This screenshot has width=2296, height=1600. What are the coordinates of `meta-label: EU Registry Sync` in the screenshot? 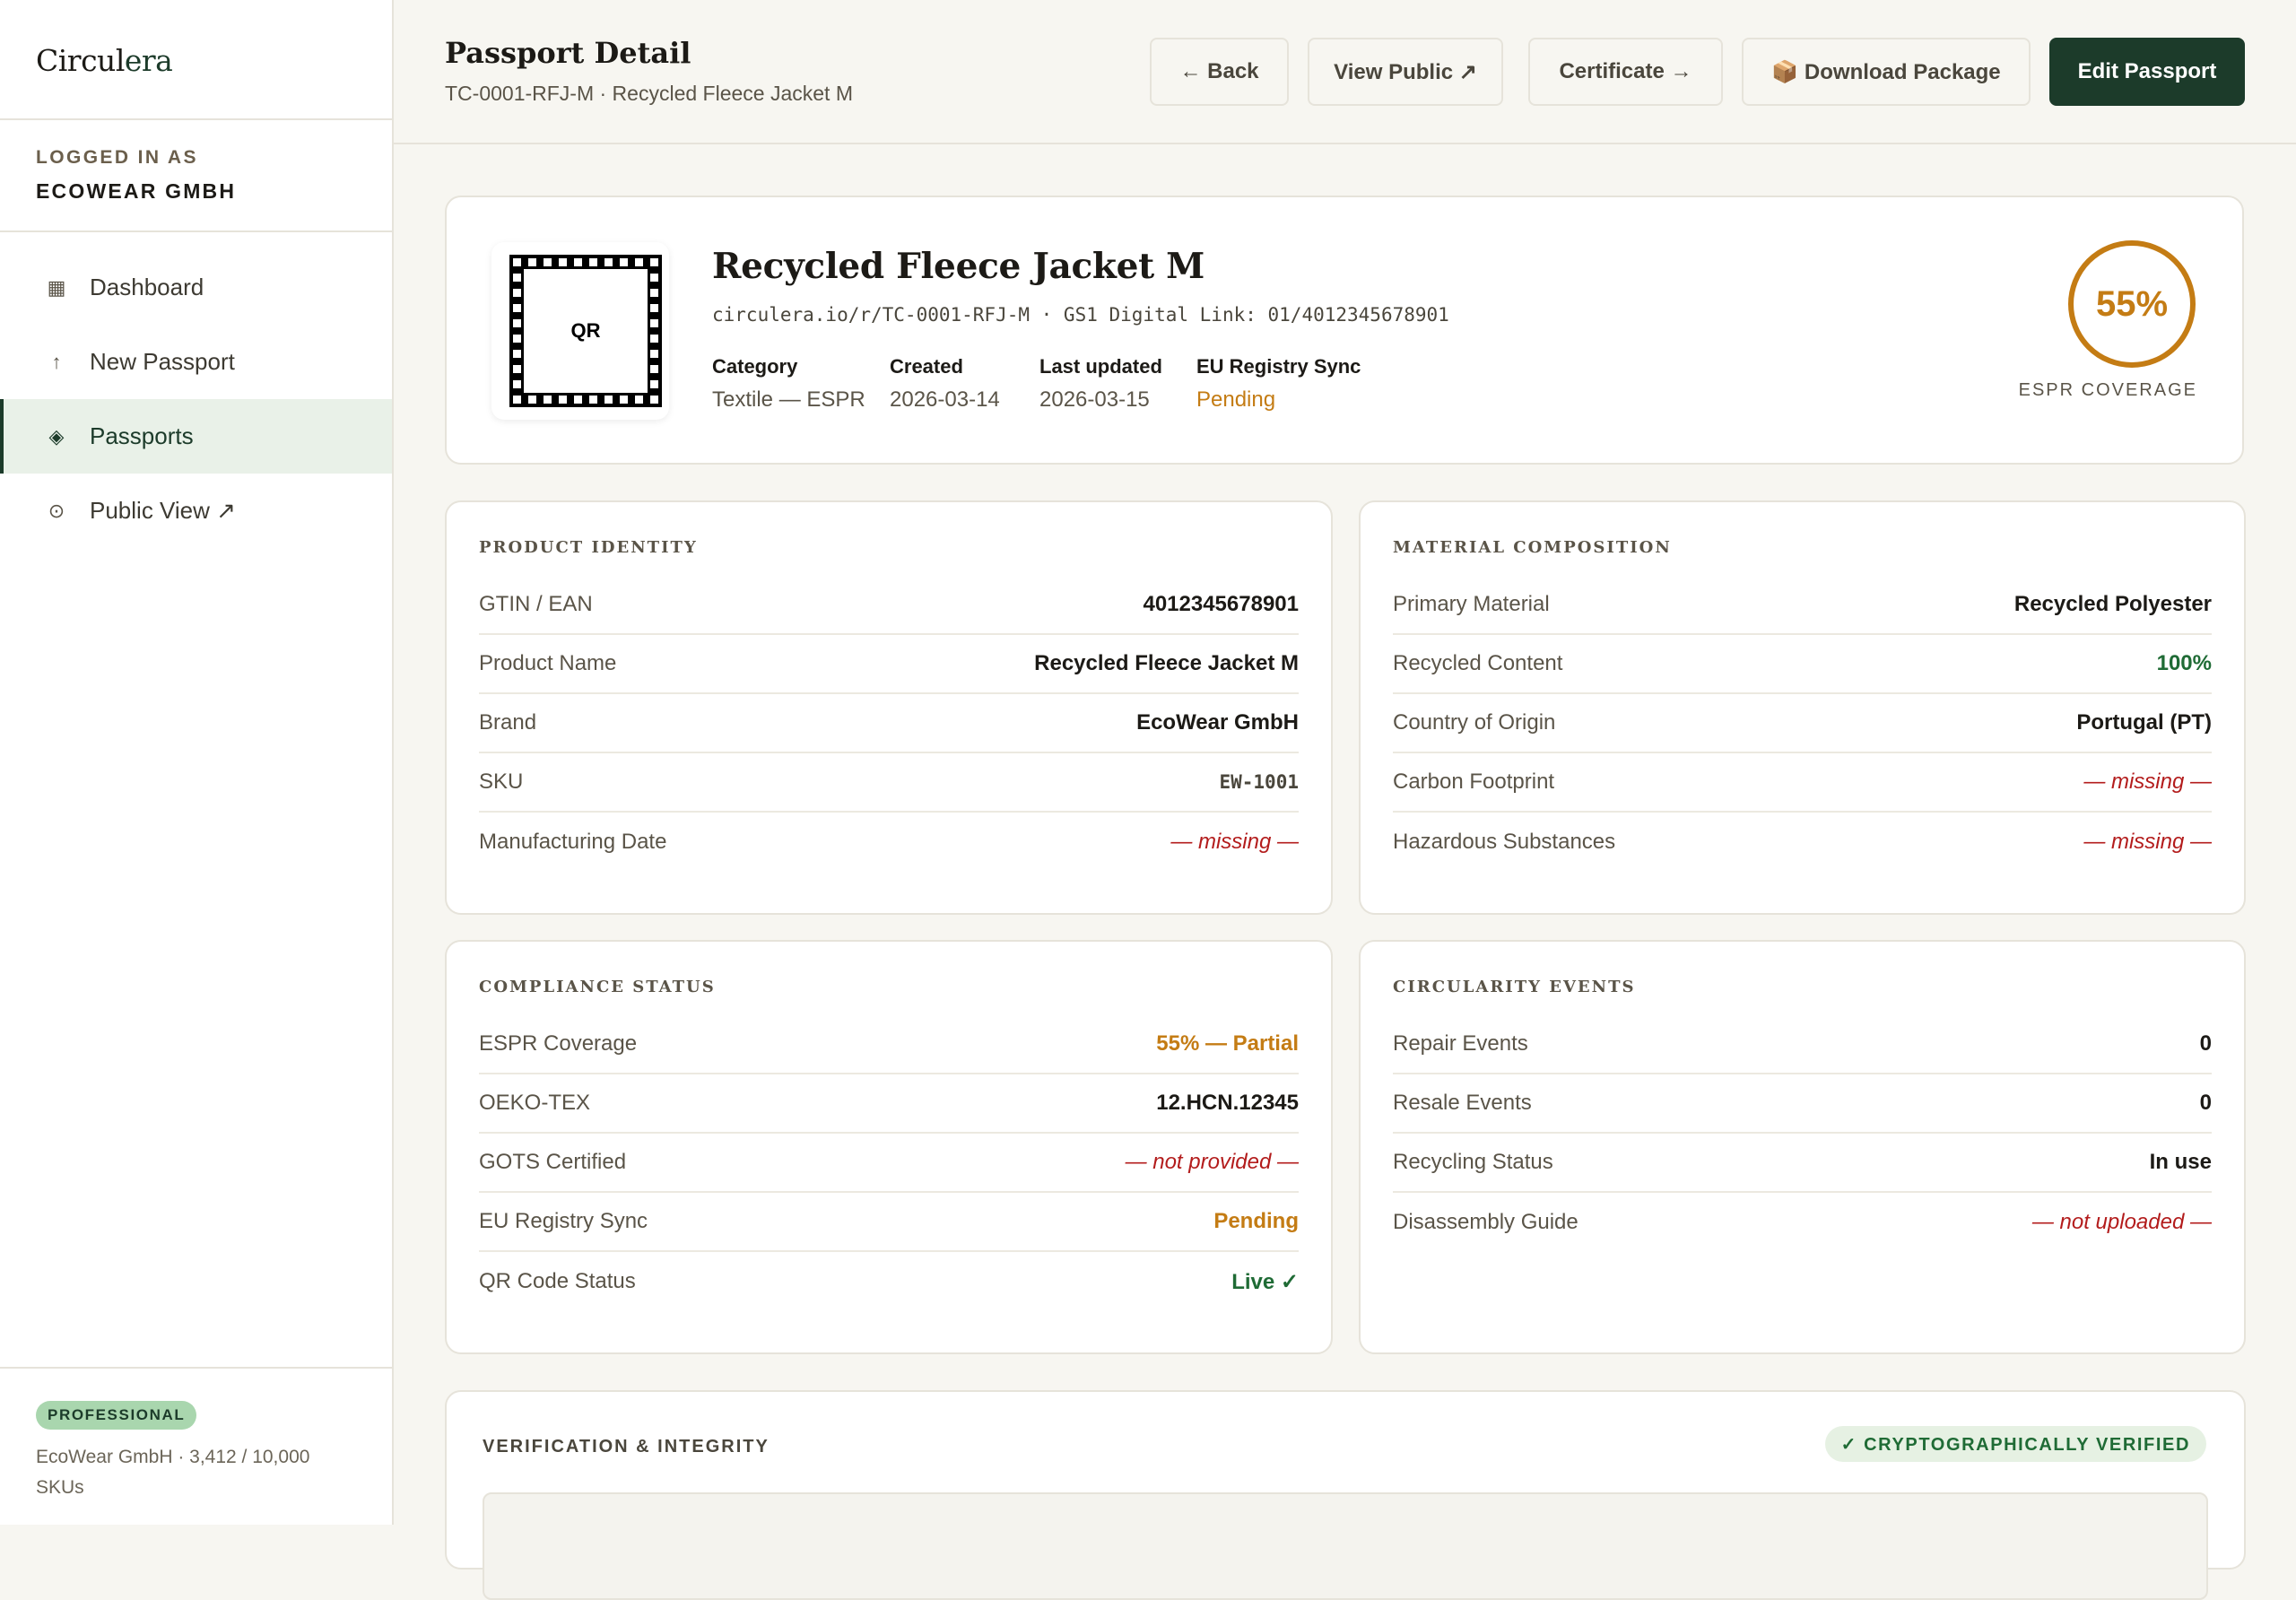 It's located at (1278, 366).